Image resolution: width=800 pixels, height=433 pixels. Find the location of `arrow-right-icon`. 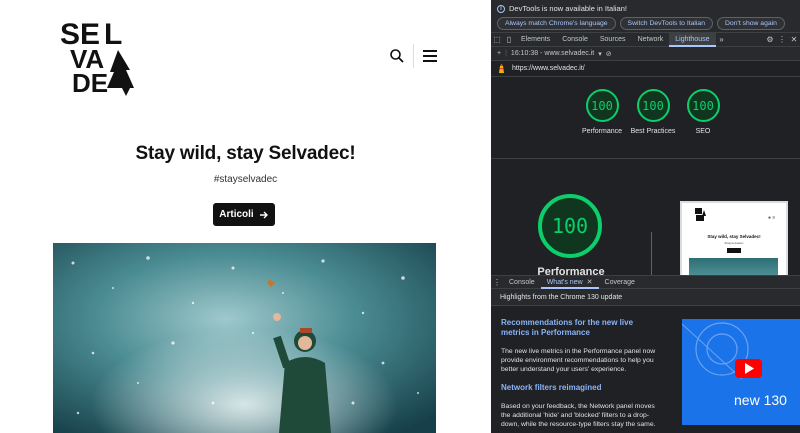

arrow-right-icon is located at coordinates (263, 214).